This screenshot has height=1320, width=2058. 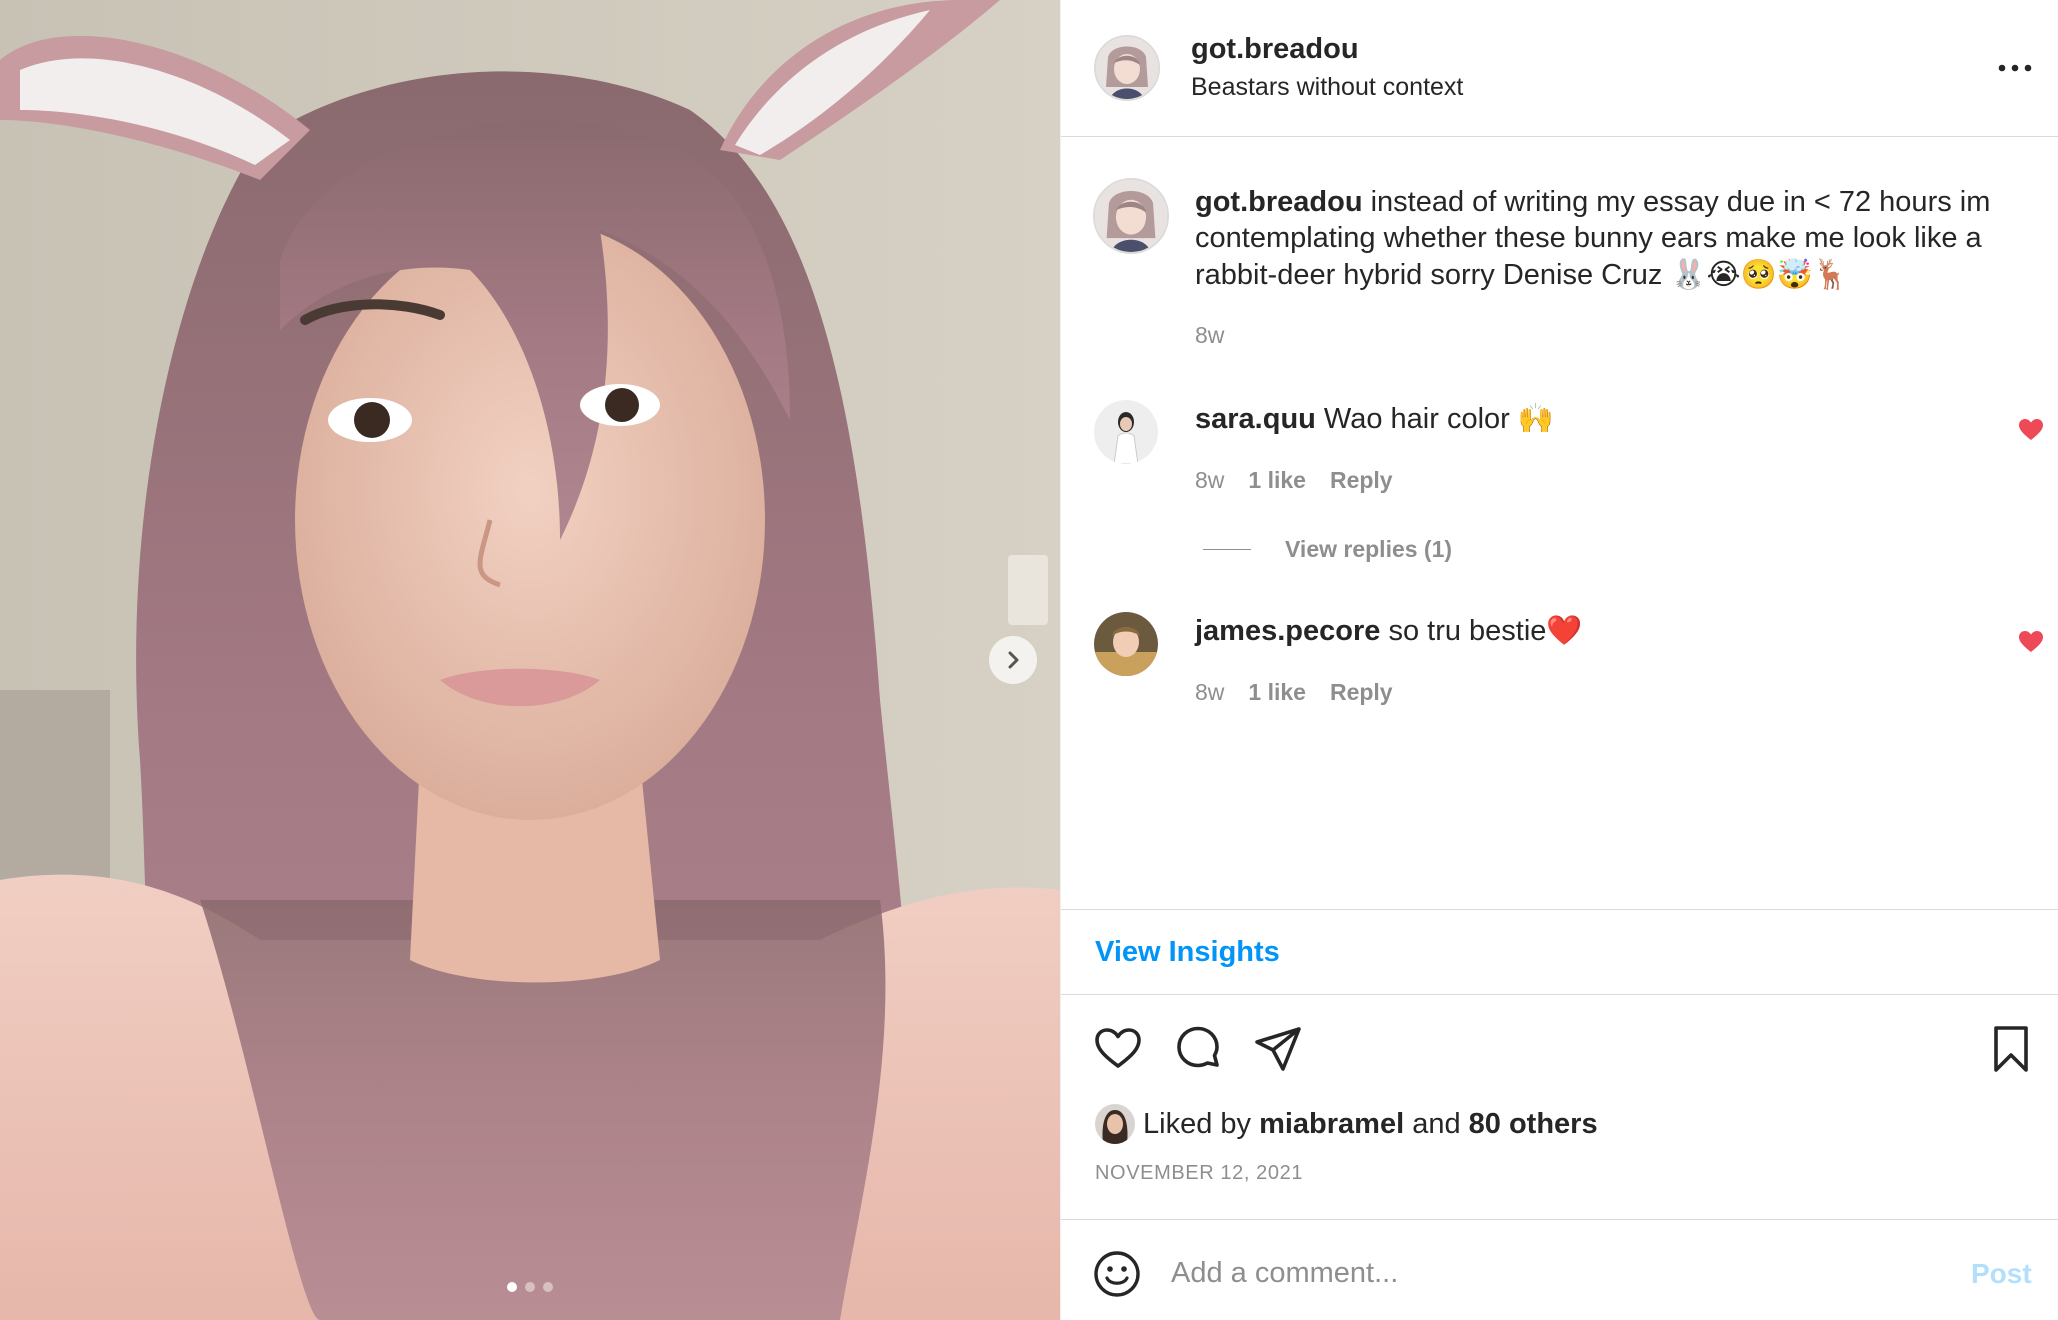 I want to click on comment-body: james.pecore so tru bestie❤️, so click(x=1389, y=630).